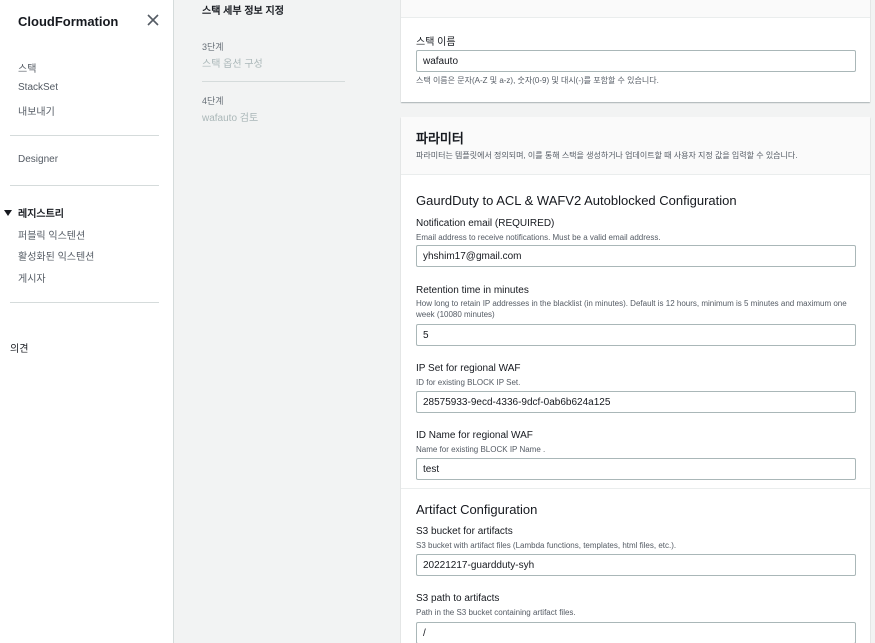 The width and height of the screenshot is (875, 643). What do you see at coordinates (56, 255) in the screenshot?
I see `sidebar-item-activated-extensions: 활성화된 익스텐션` at bounding box center [56, 255].